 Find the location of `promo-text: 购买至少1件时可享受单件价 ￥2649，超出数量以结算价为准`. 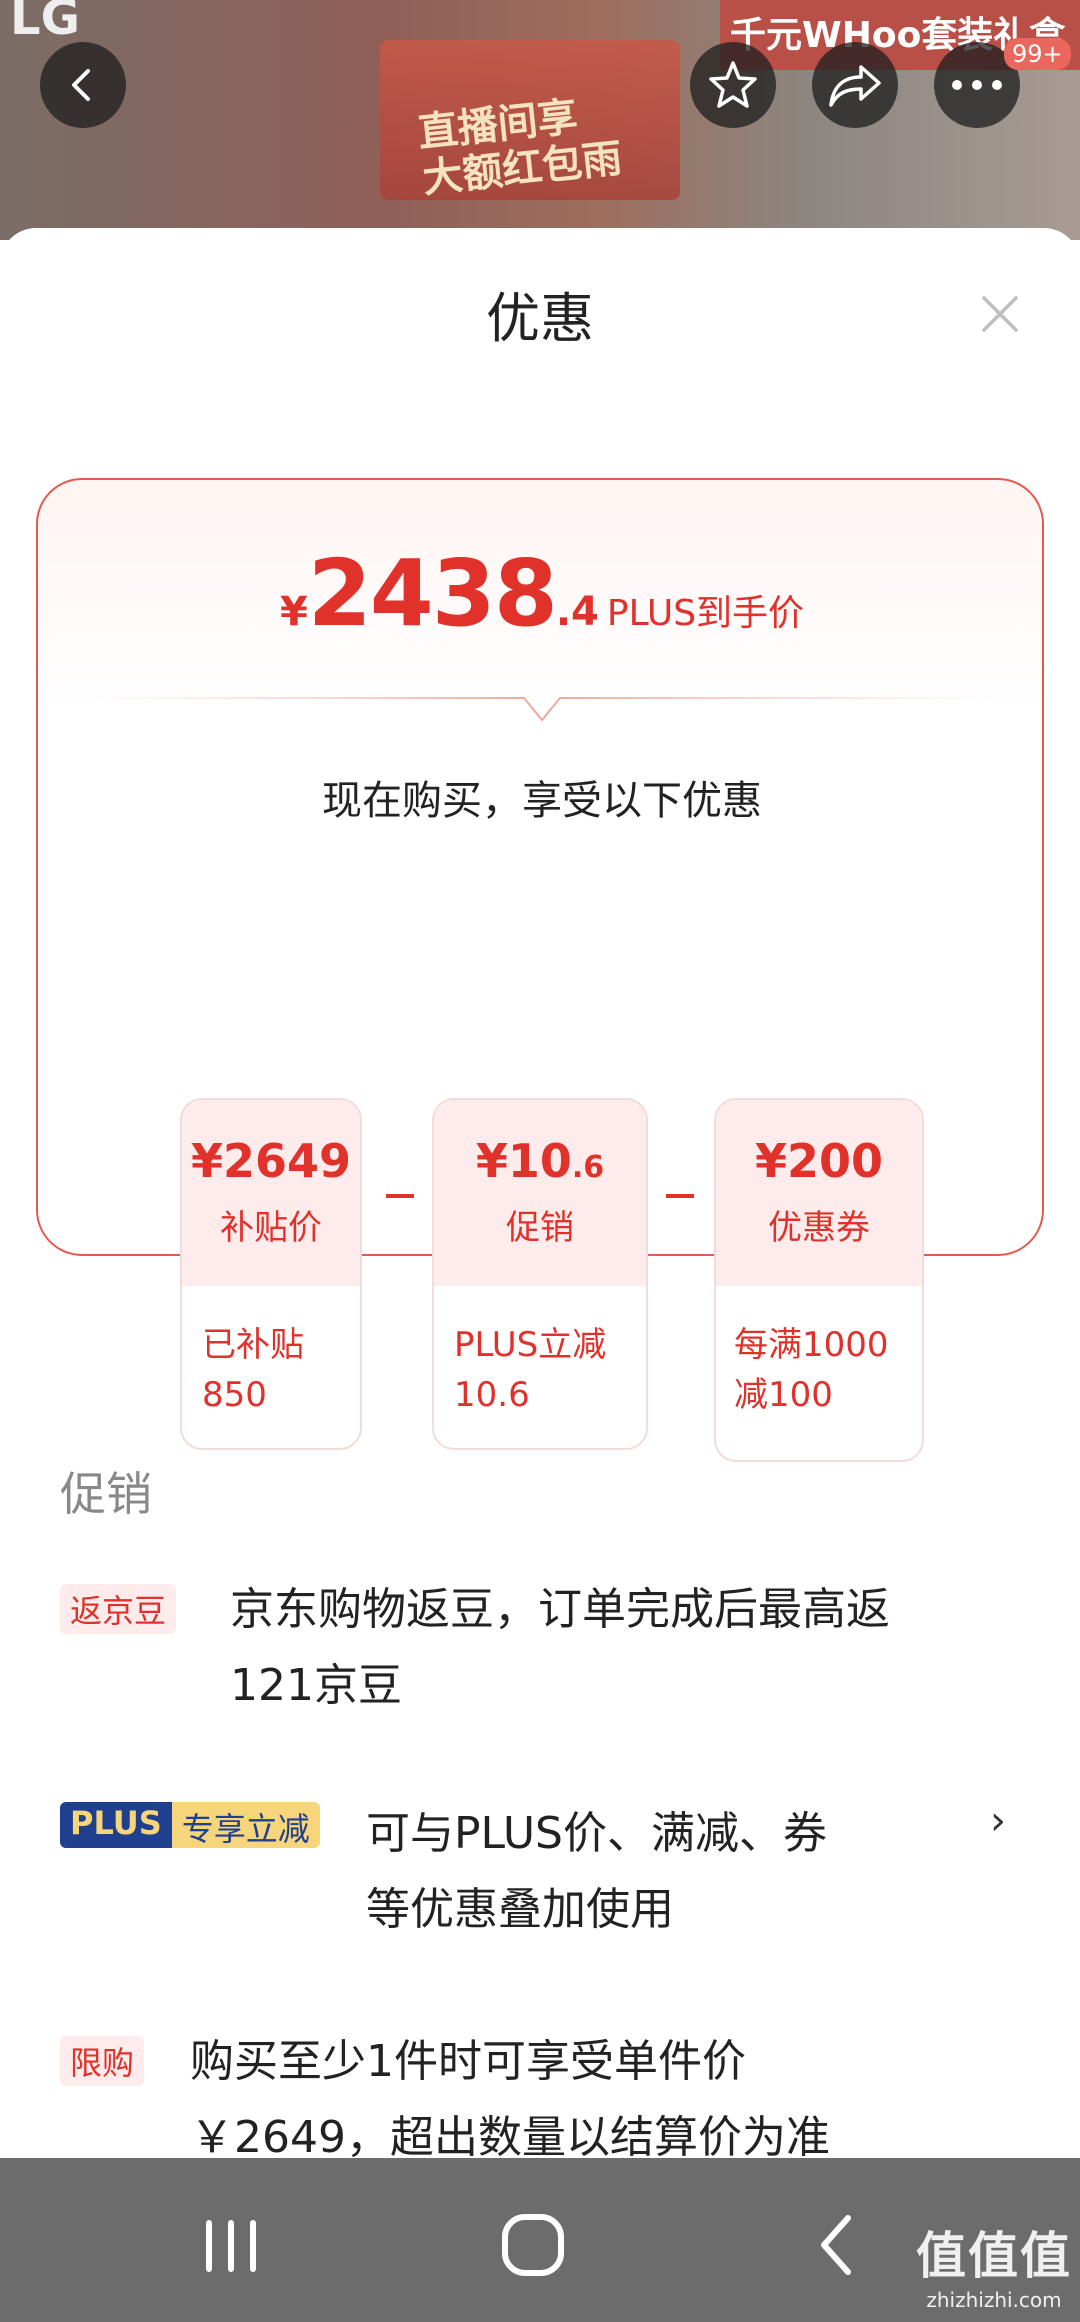

promo-text: 购买至少1件时可享受单件价 ￥2649，超出数量以结算价为准 is located at coordinates (510, 2099).